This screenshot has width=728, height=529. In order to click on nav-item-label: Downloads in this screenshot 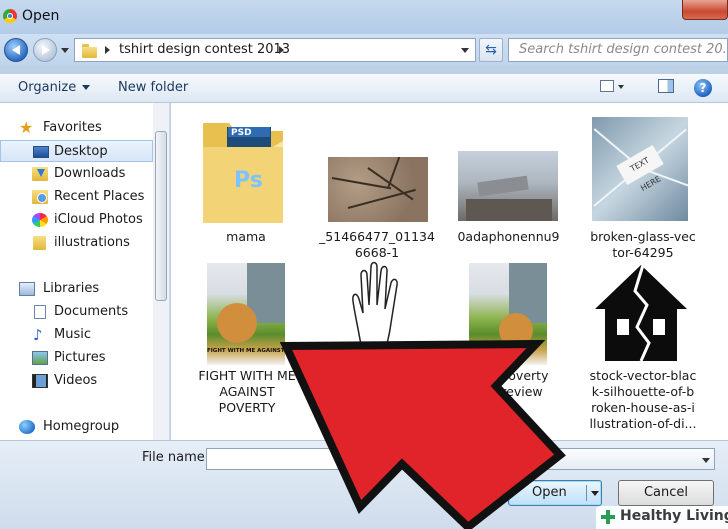, I will do `click(90, 173)`.